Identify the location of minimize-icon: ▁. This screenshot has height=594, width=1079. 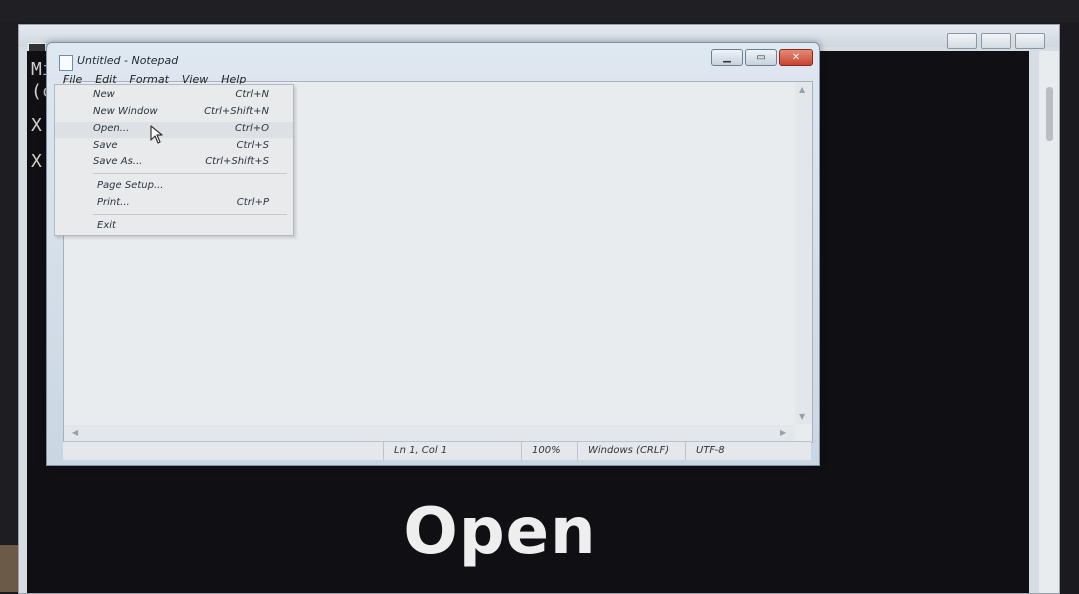
(727, 57).